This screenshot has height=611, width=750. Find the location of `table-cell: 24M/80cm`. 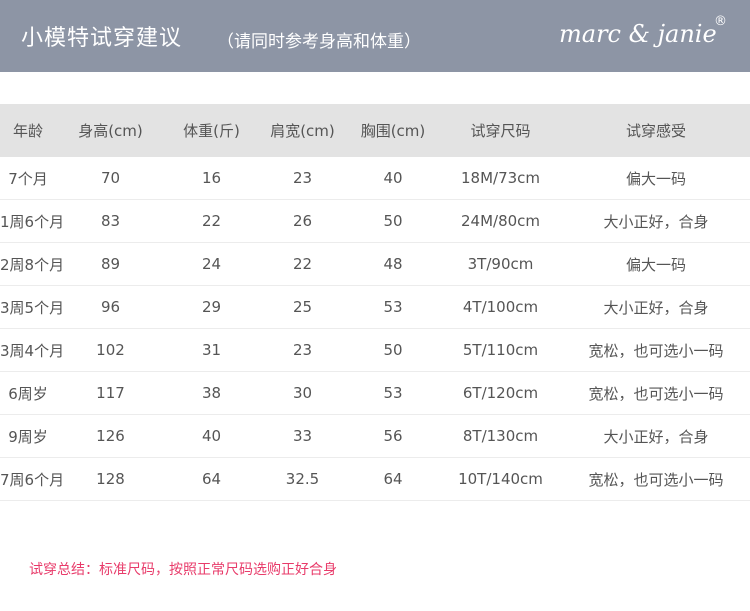

table-cell: 24M/80cm is located at coordinates (500, 221).